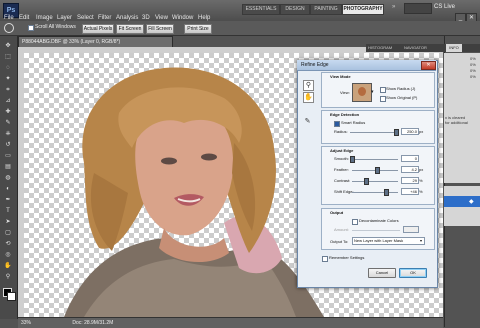 The width and height of the screenshot is (480, 328). What do you see at coordinates (342, 150) in the screenshot?
I see `adjust-edge-heading: Adjust Edge` at bounding box center [342, 150].